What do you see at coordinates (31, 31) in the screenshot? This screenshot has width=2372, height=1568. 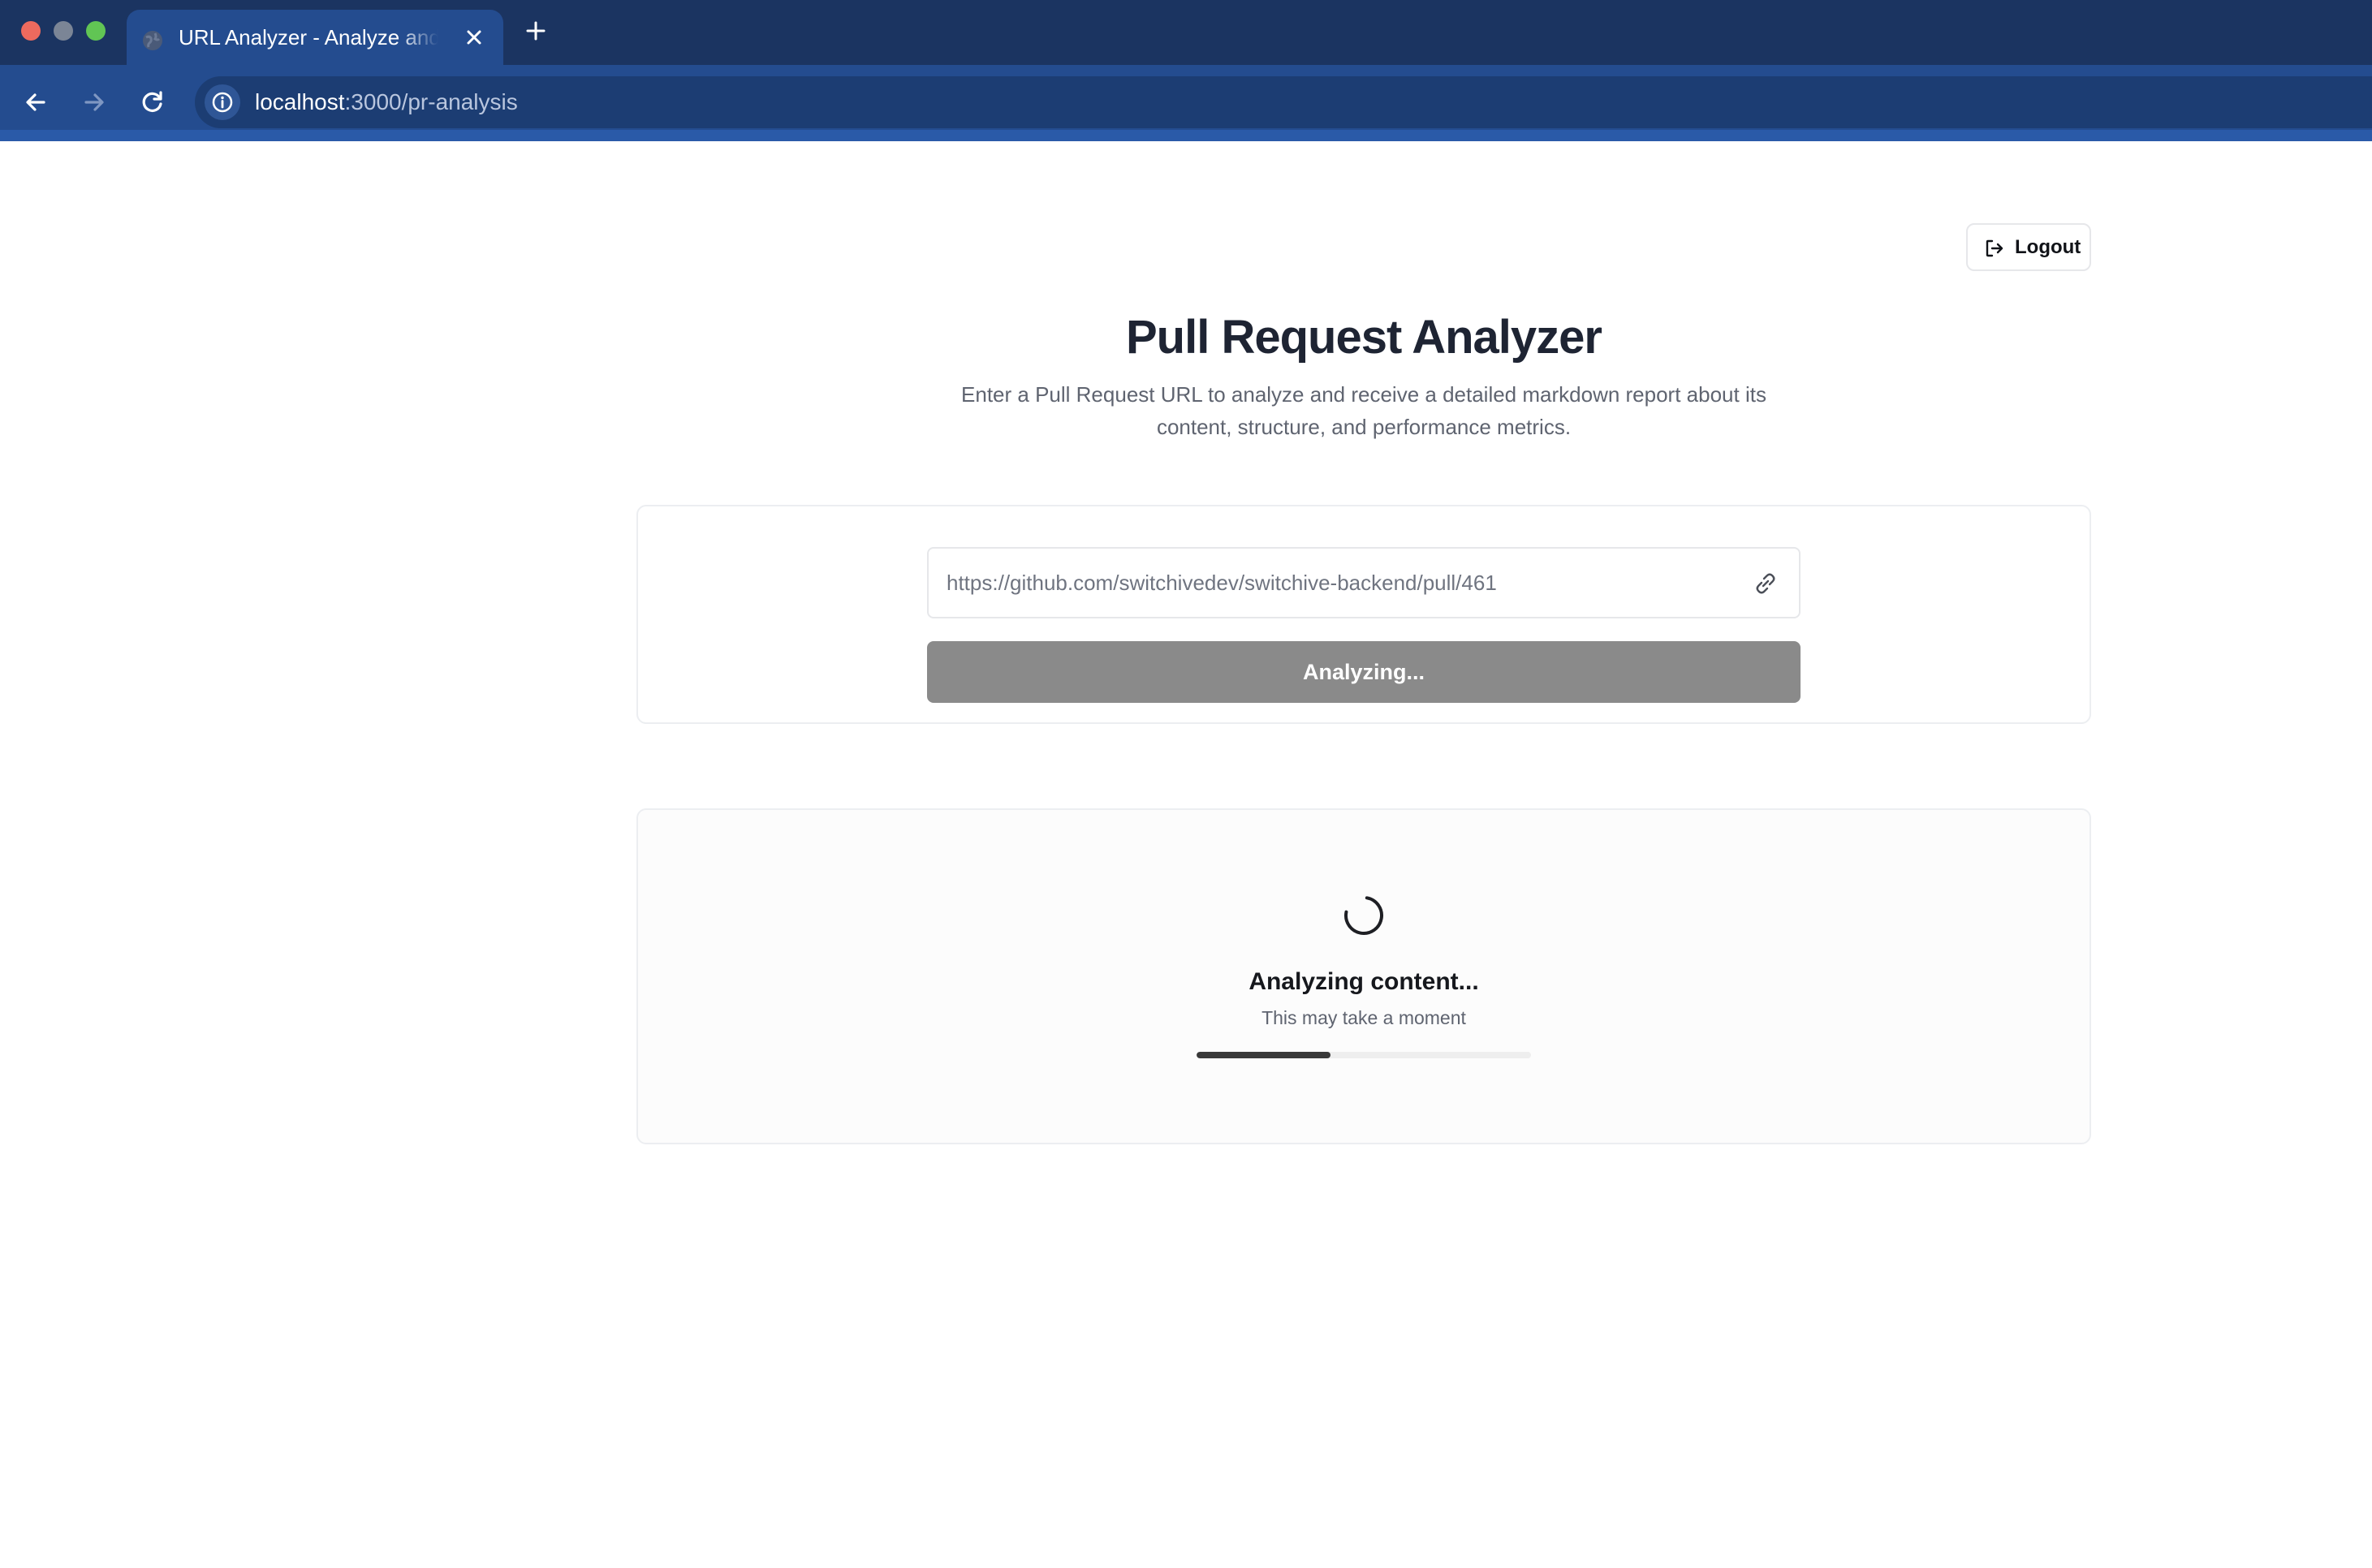 I see `window-close-button` at bounding box center [31, 31].